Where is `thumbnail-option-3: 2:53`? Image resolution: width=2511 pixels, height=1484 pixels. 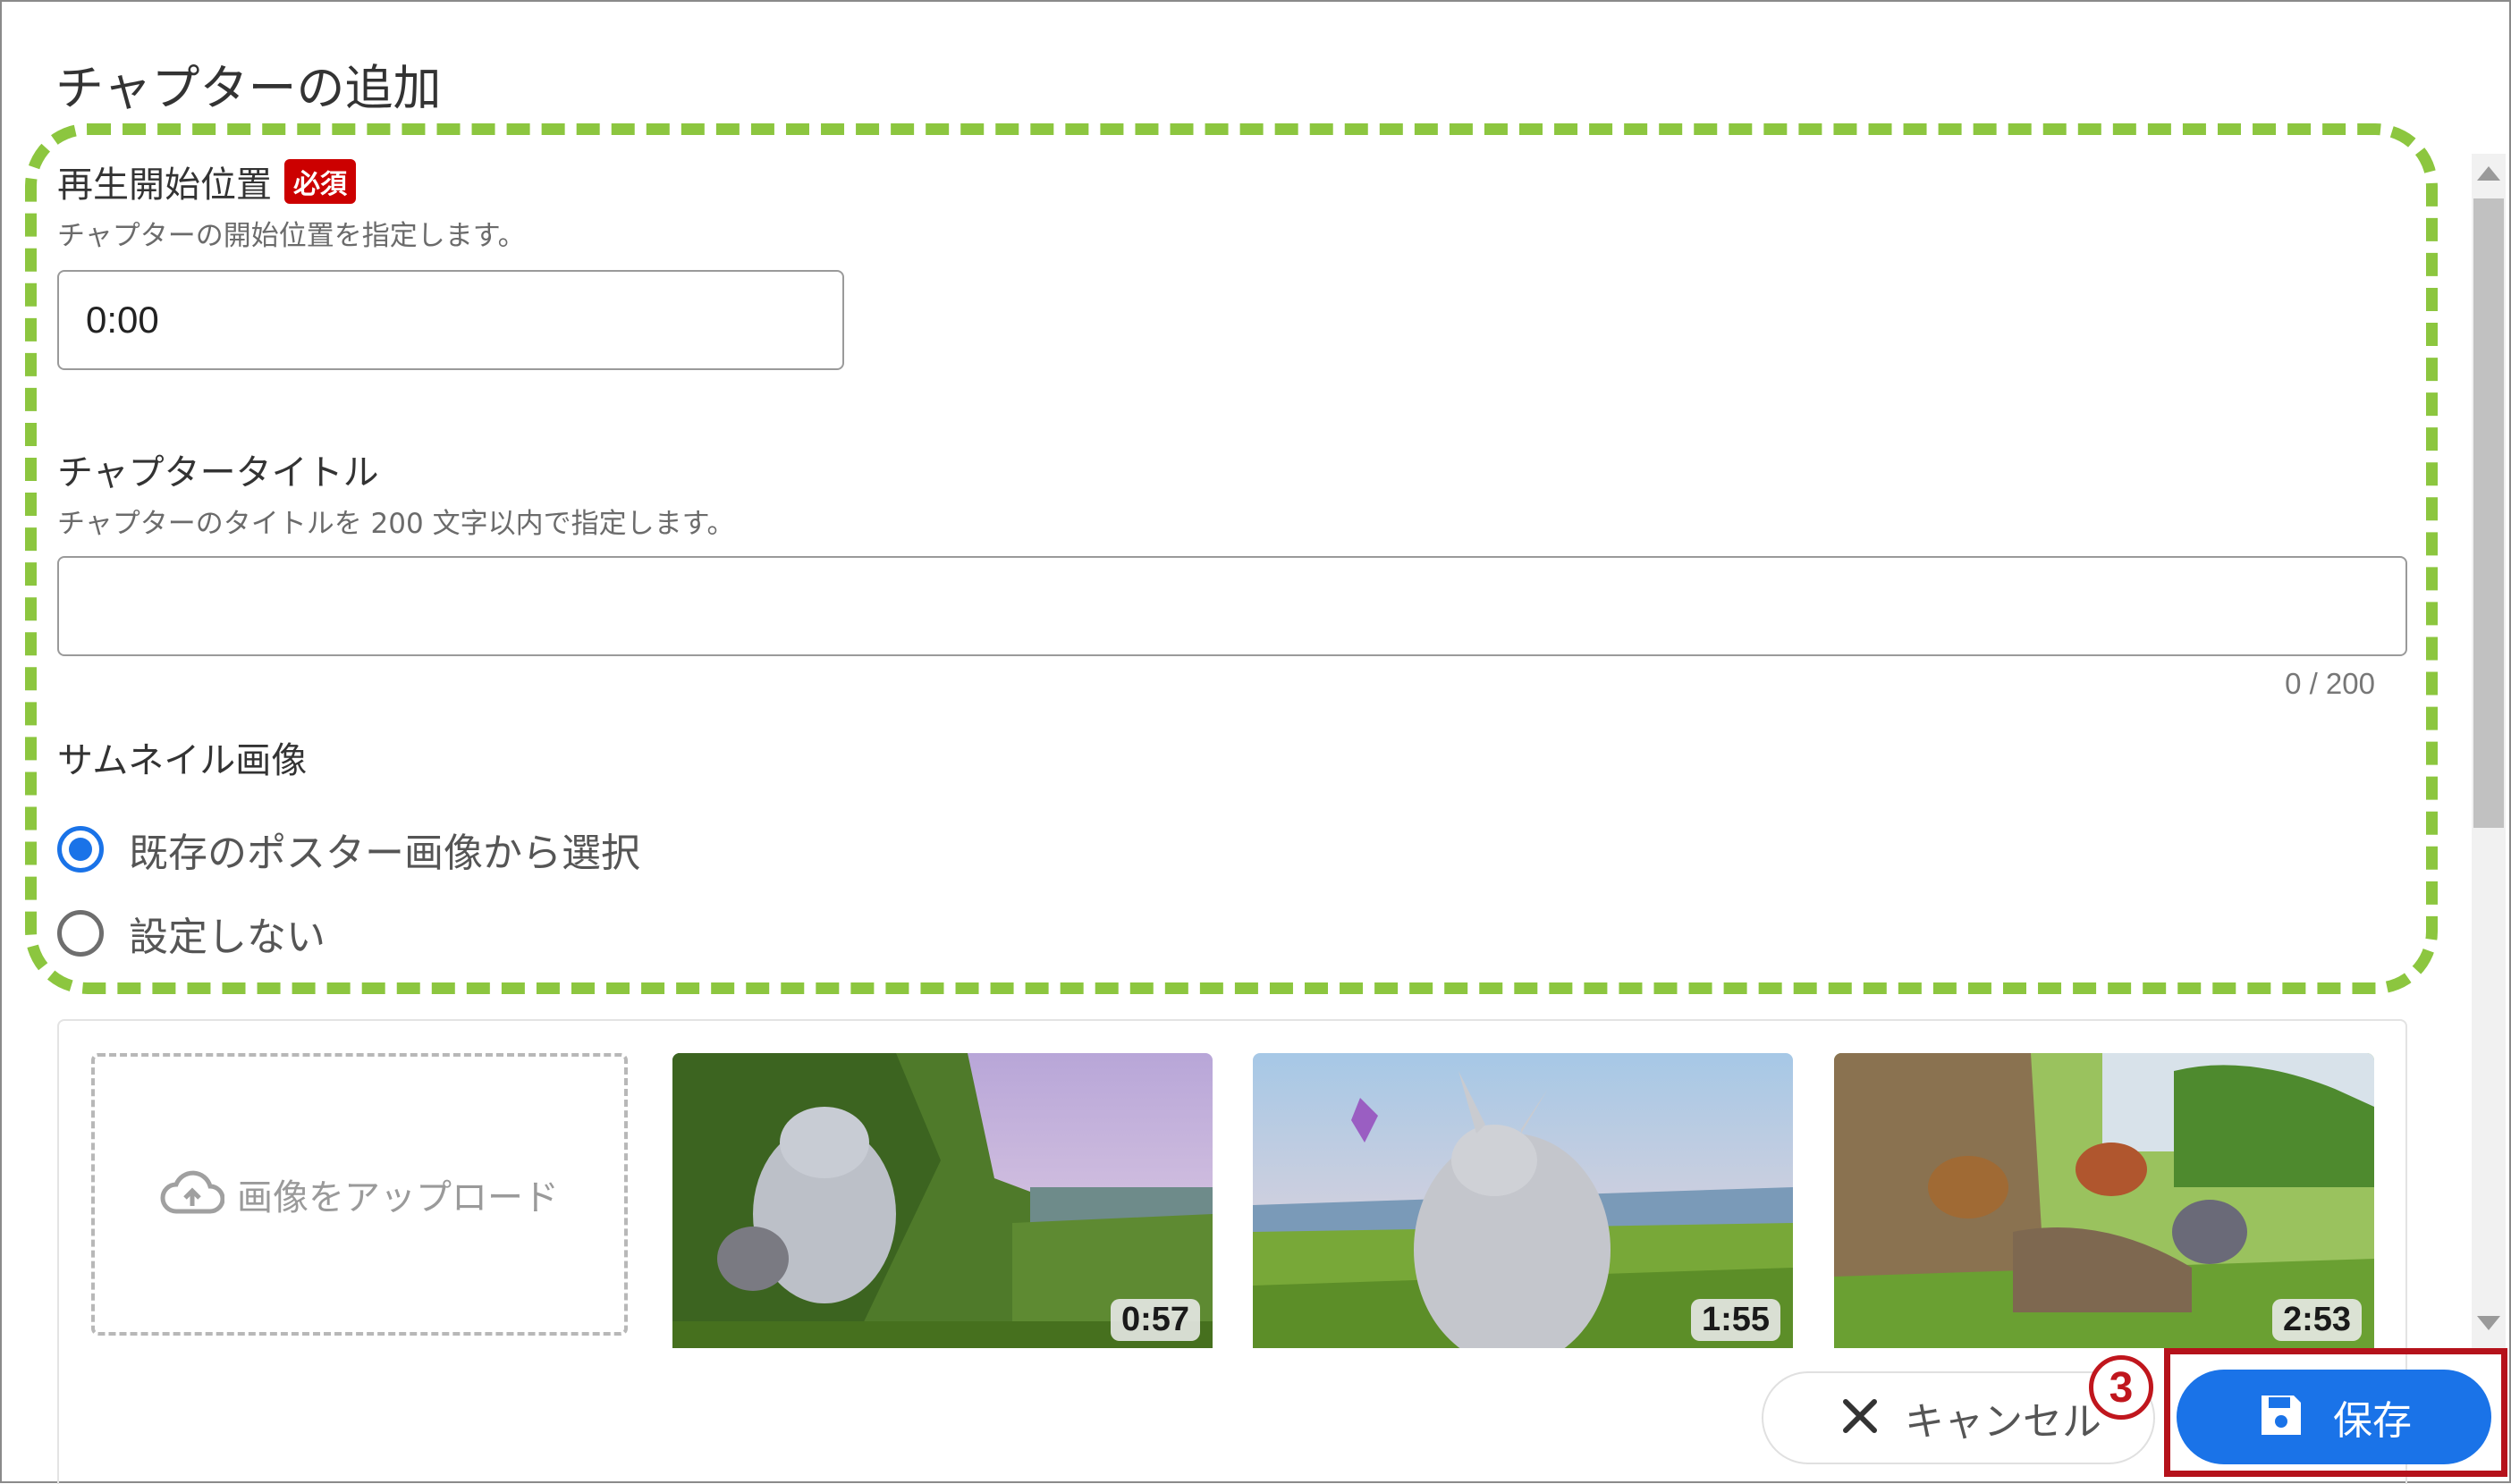
thumbnail-option-3: 2:53 is located at coordinates (2104, 1200).